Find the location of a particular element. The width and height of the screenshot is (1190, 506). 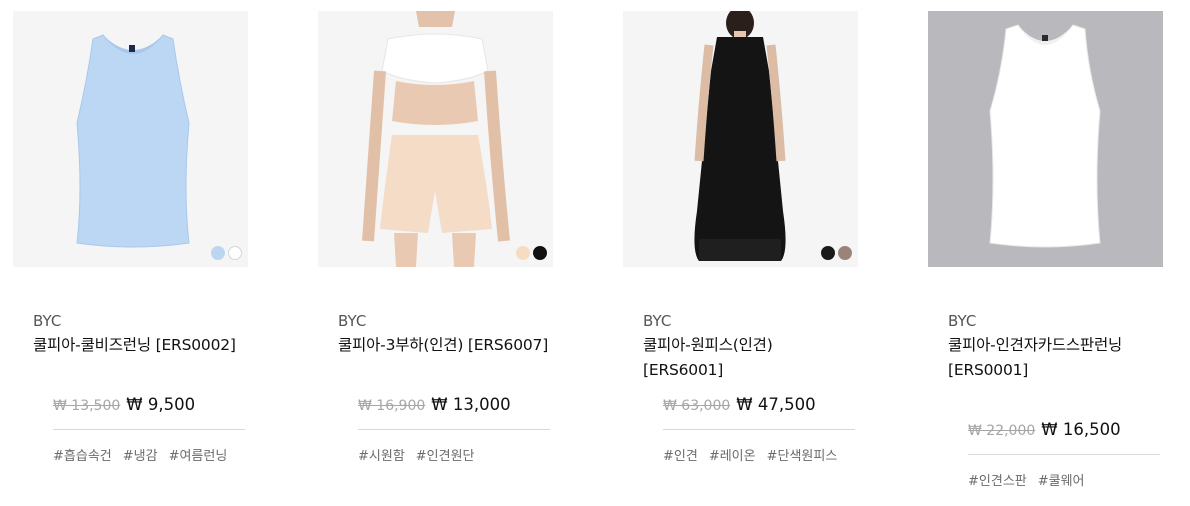

product-info: BYC 쿨피아-쿨비즈런닝 [ERS0002] is located at coordinates (139, 334).